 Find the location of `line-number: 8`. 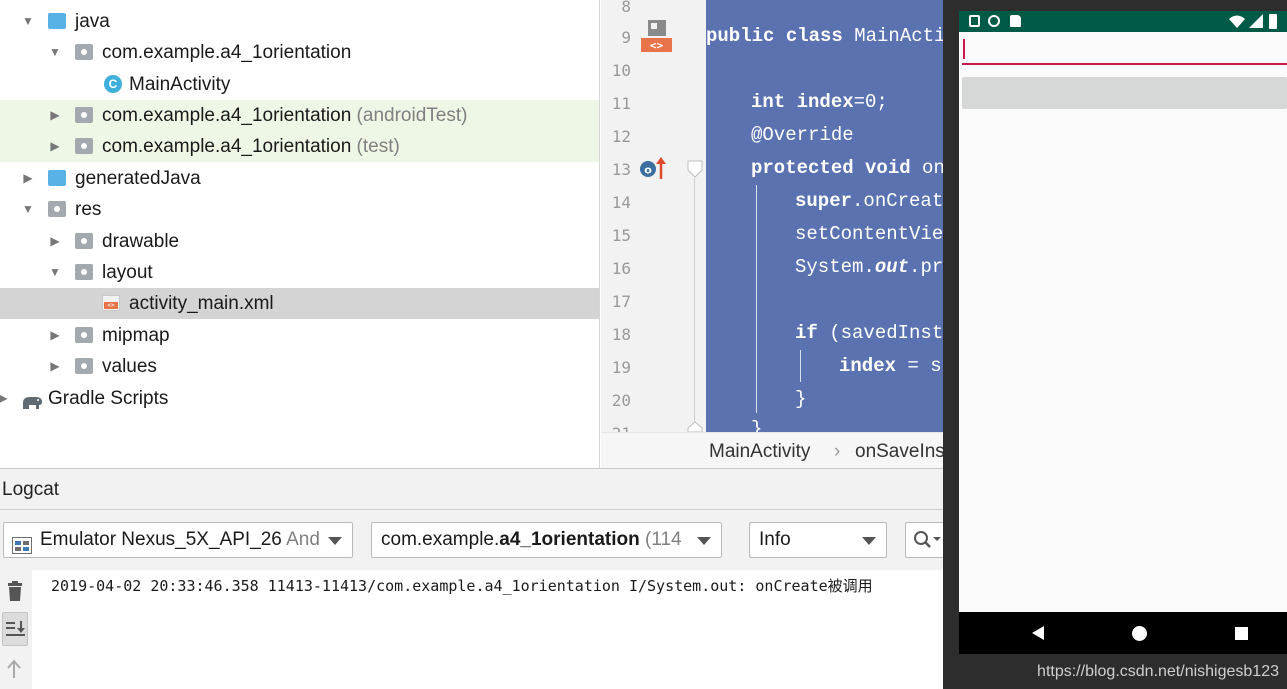

line-number: 8 is located at coordinates (626, 8).